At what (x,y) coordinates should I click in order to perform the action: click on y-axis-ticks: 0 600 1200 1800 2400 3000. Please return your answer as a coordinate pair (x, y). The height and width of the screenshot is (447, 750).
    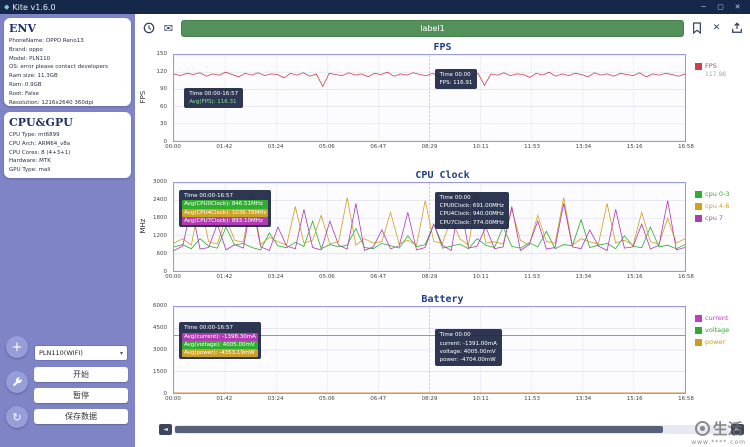
    Looking at the image, I should click on (157, 227).